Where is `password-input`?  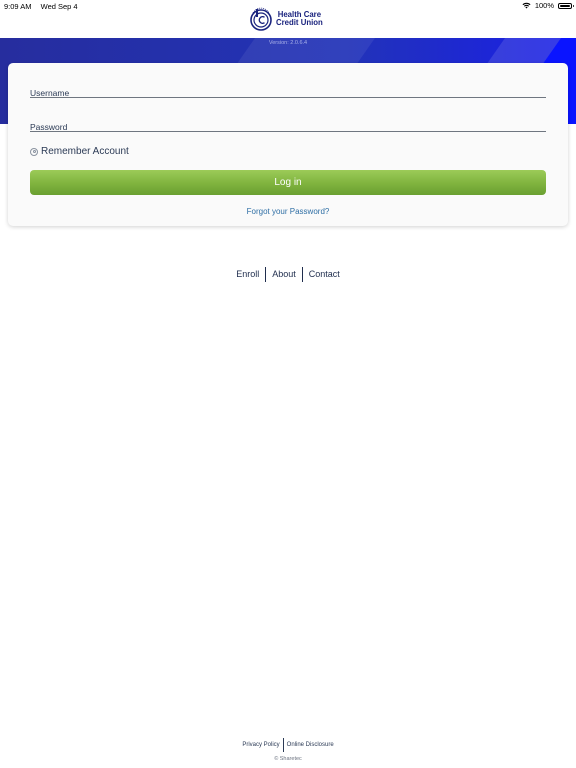 password-input is located at coordinates (288, 127).